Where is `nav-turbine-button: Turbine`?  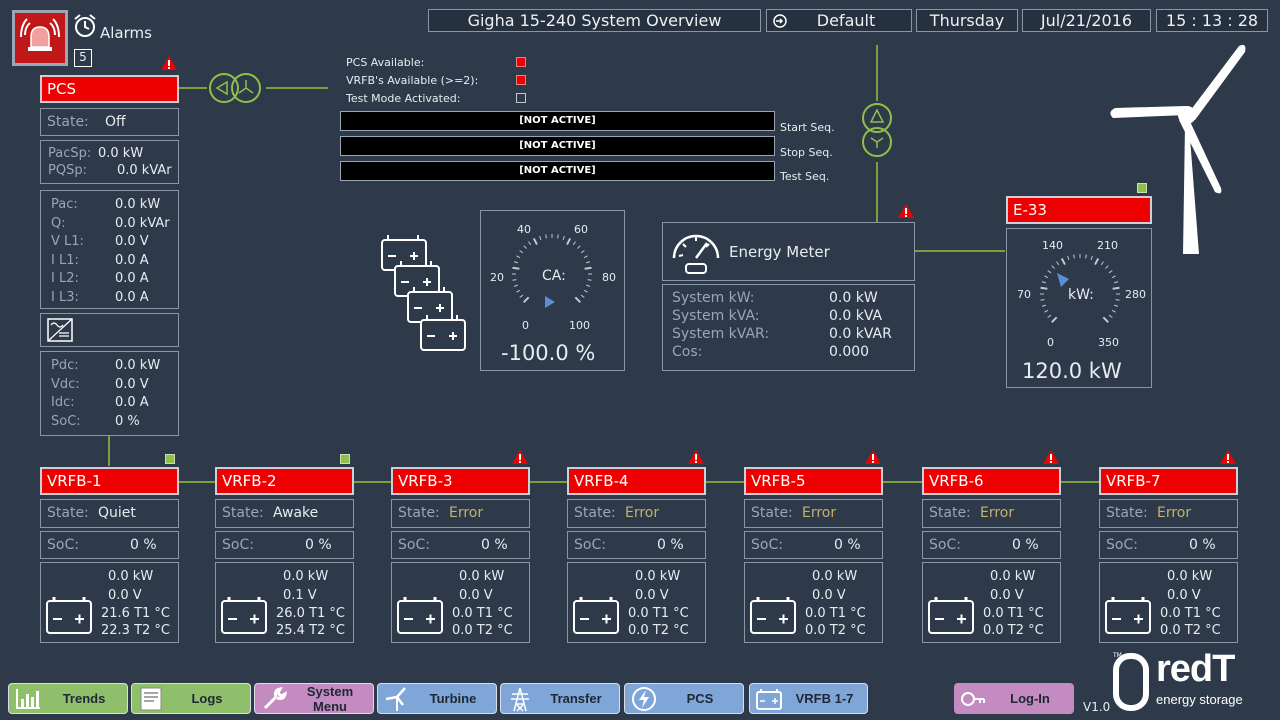 nav-turbine-button: Turbine is located at coordinates (437, 698).